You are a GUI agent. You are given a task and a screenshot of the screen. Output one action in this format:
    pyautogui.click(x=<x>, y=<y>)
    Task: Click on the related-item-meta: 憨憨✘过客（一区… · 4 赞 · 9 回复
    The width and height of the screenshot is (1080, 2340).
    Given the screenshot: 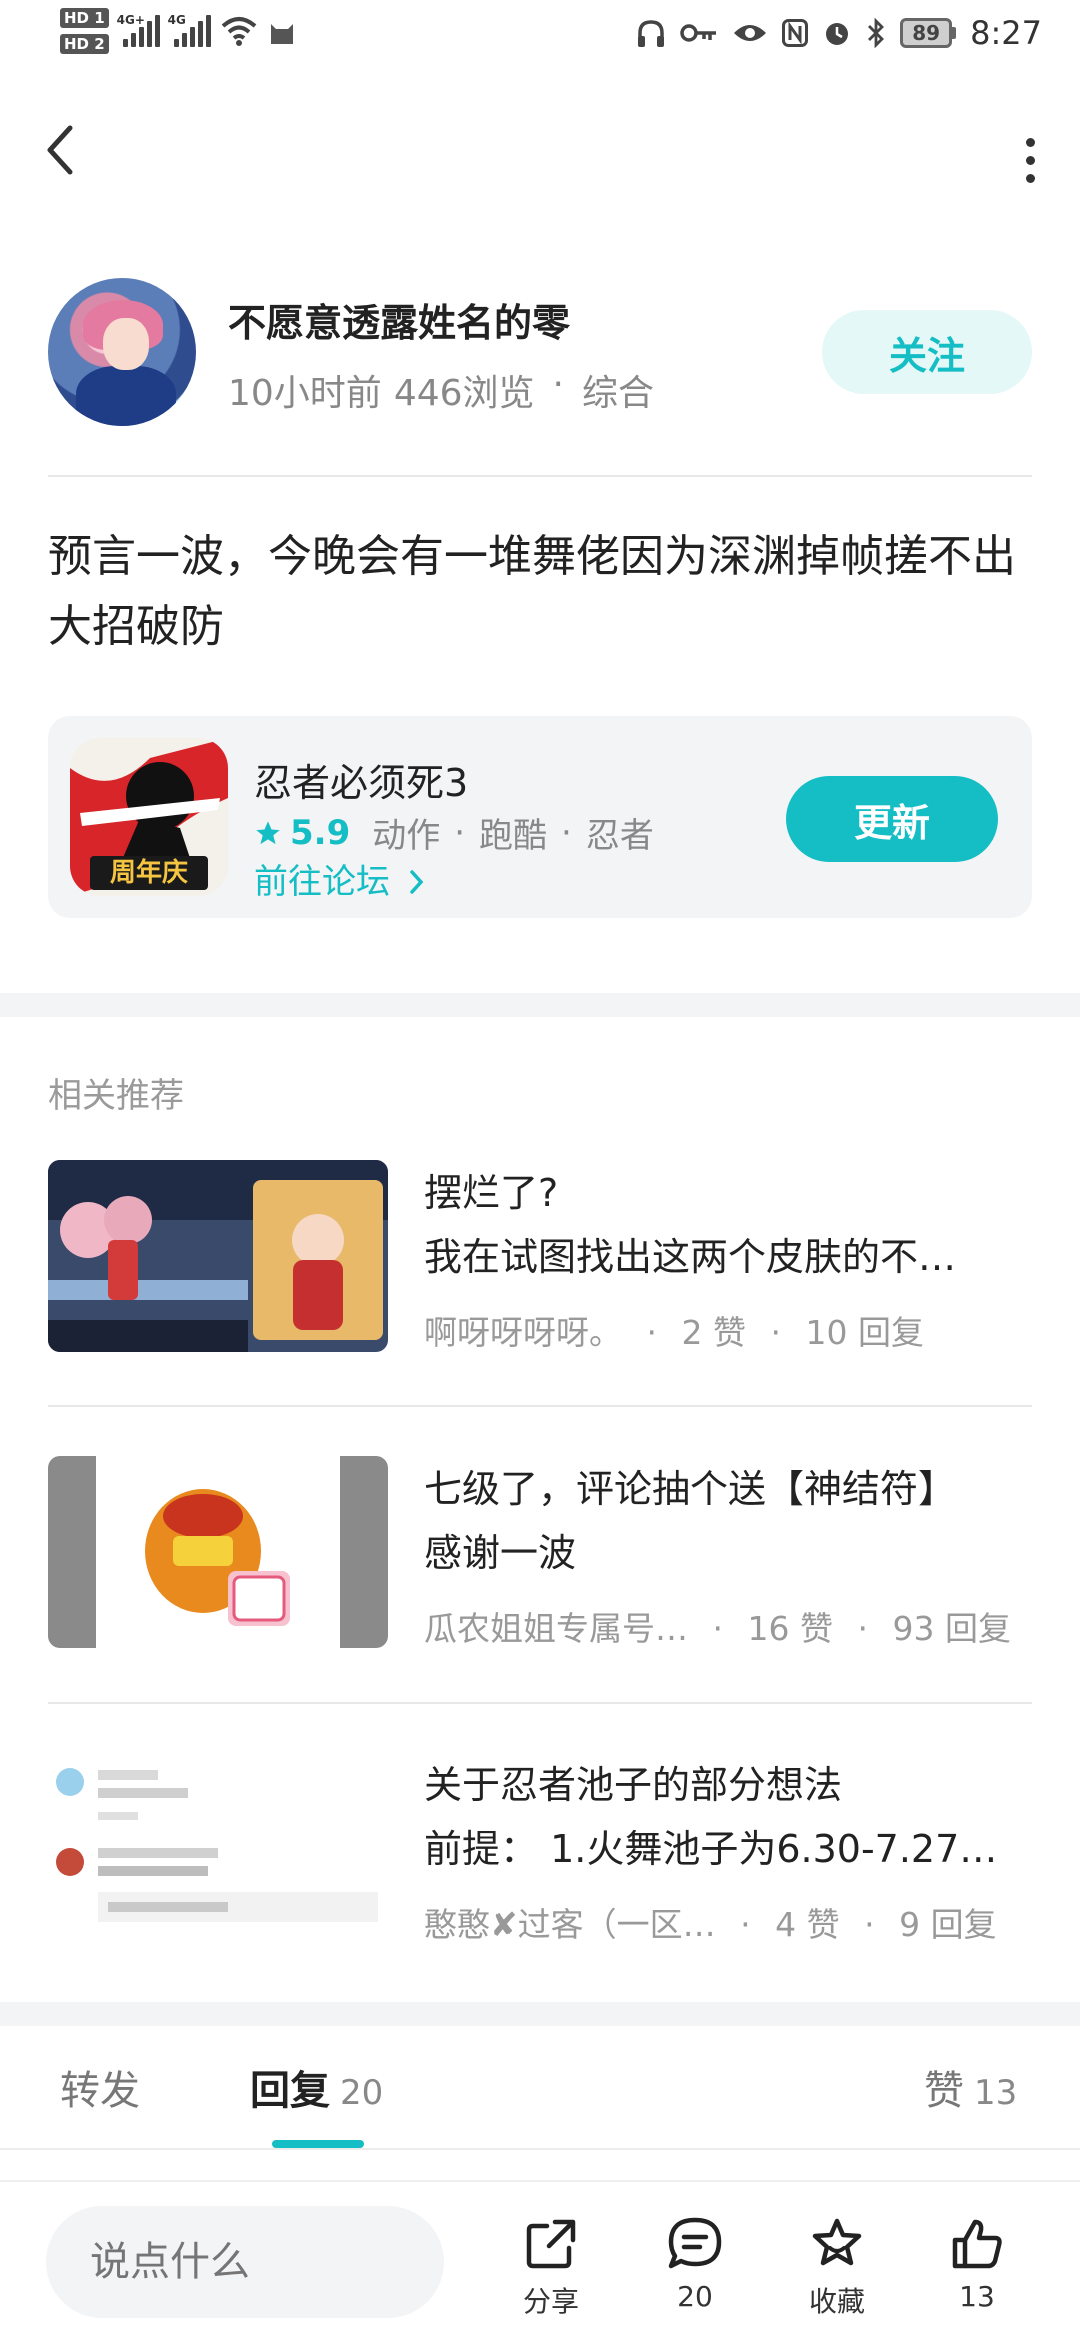 What is the action you would take?
    pyautogui.click(x=710, y=1924)
    